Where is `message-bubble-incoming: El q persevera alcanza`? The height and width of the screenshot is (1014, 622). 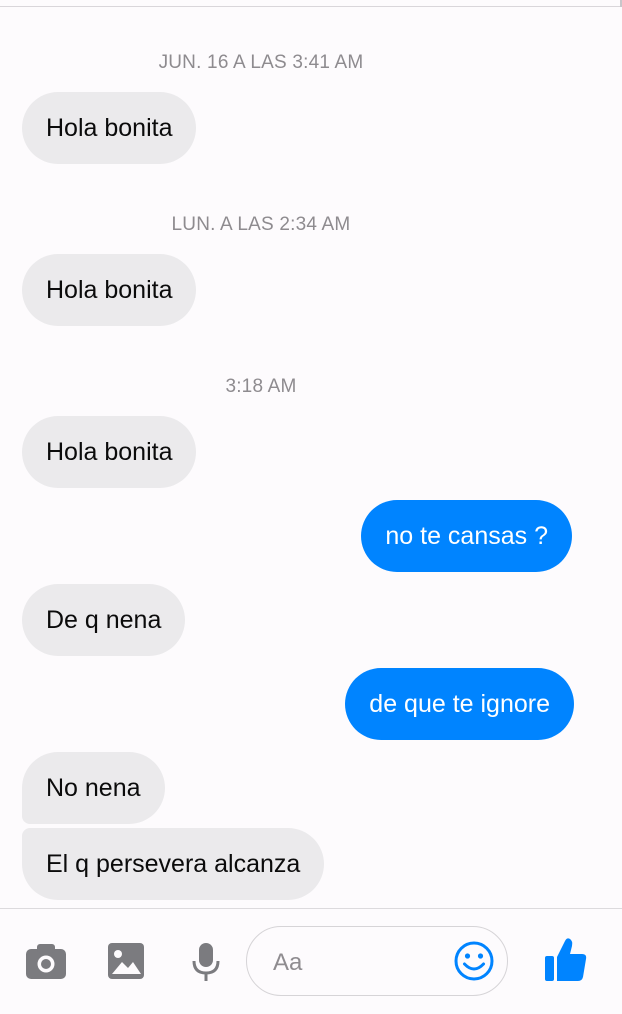 message-bubble-incoming: El q persevera alcanza is located at coordinates (173, 864).